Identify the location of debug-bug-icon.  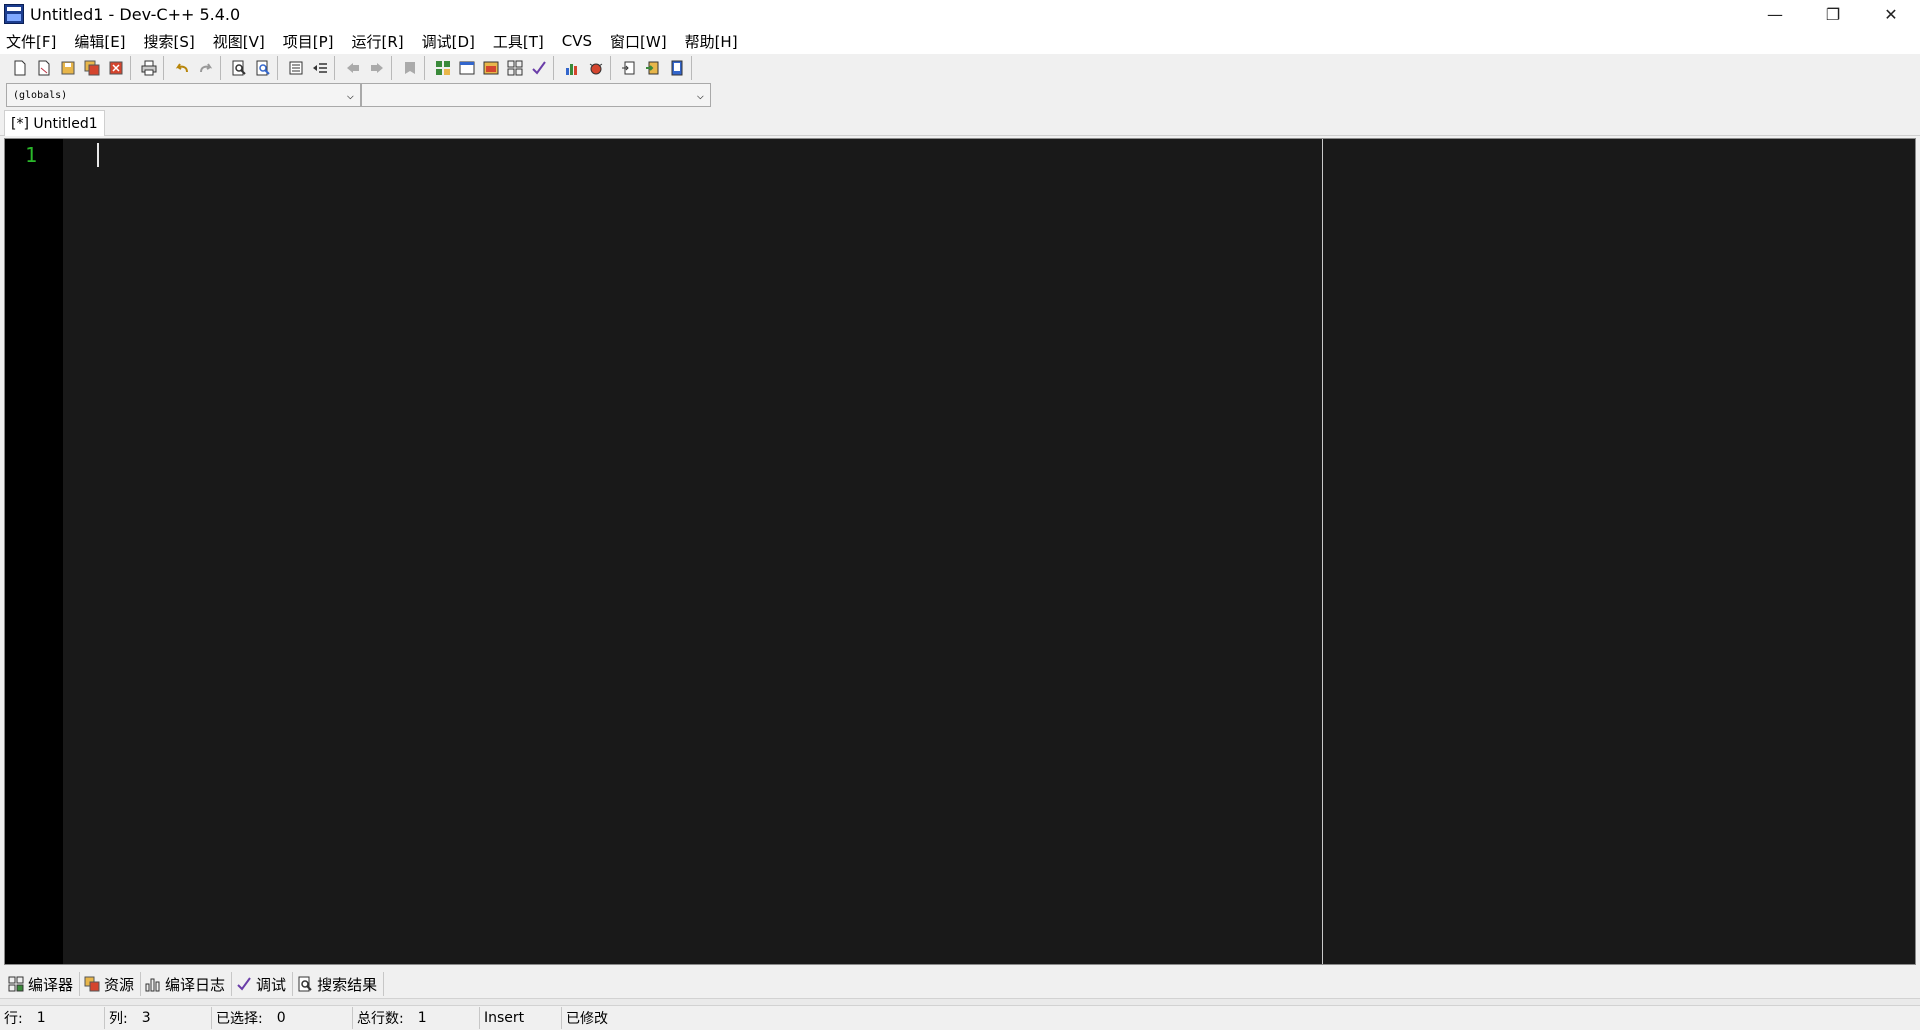
(596, 68).